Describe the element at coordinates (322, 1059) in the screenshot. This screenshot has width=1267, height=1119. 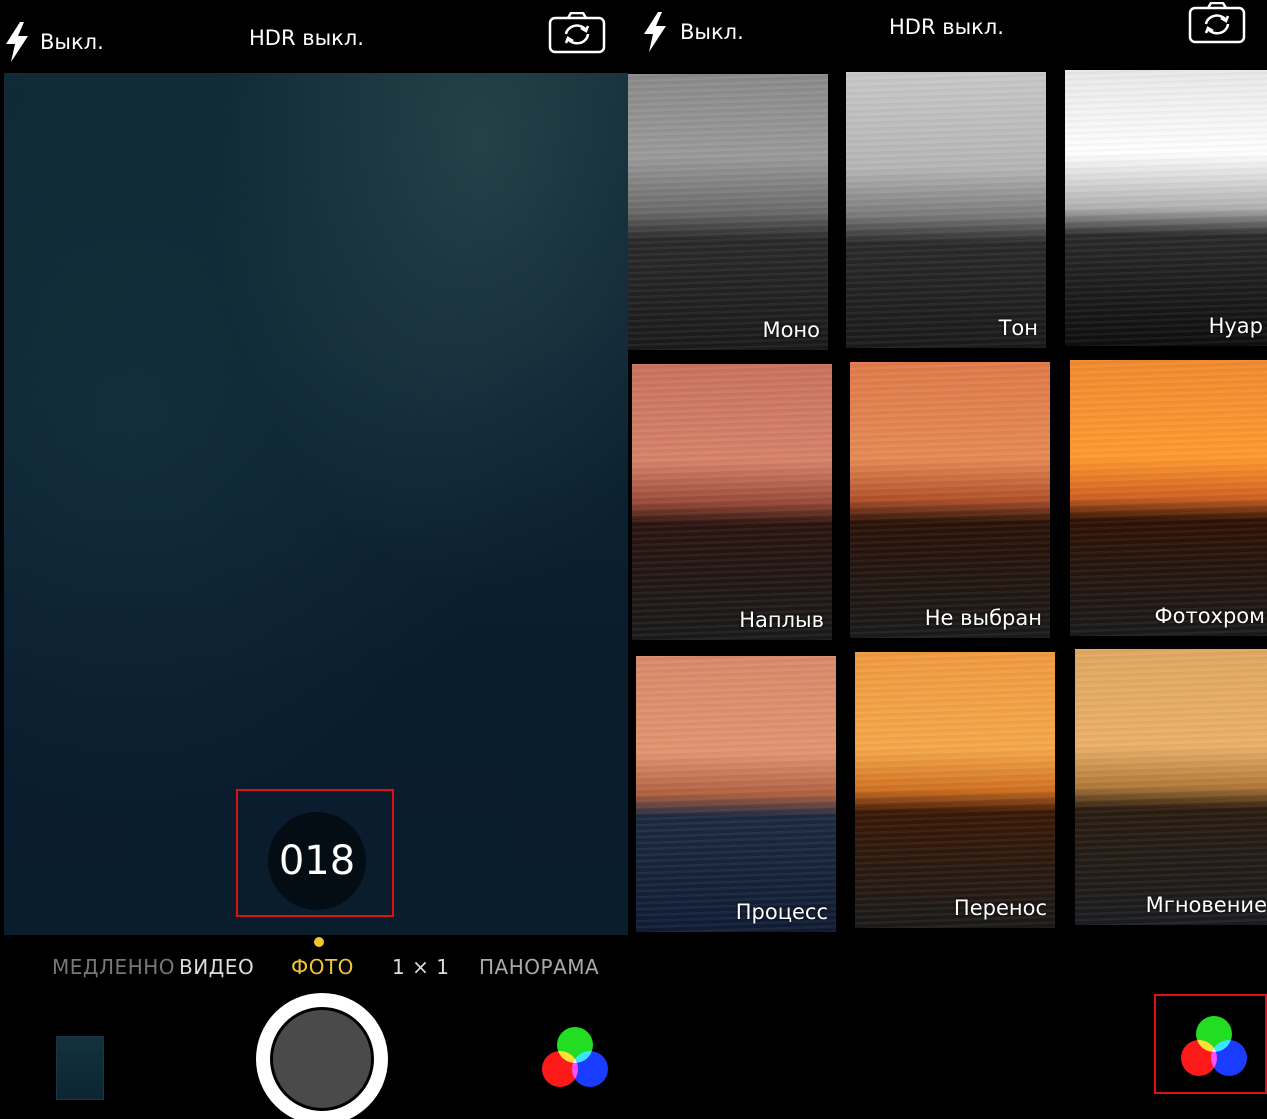
I see `shutter-button-inner` at that location.